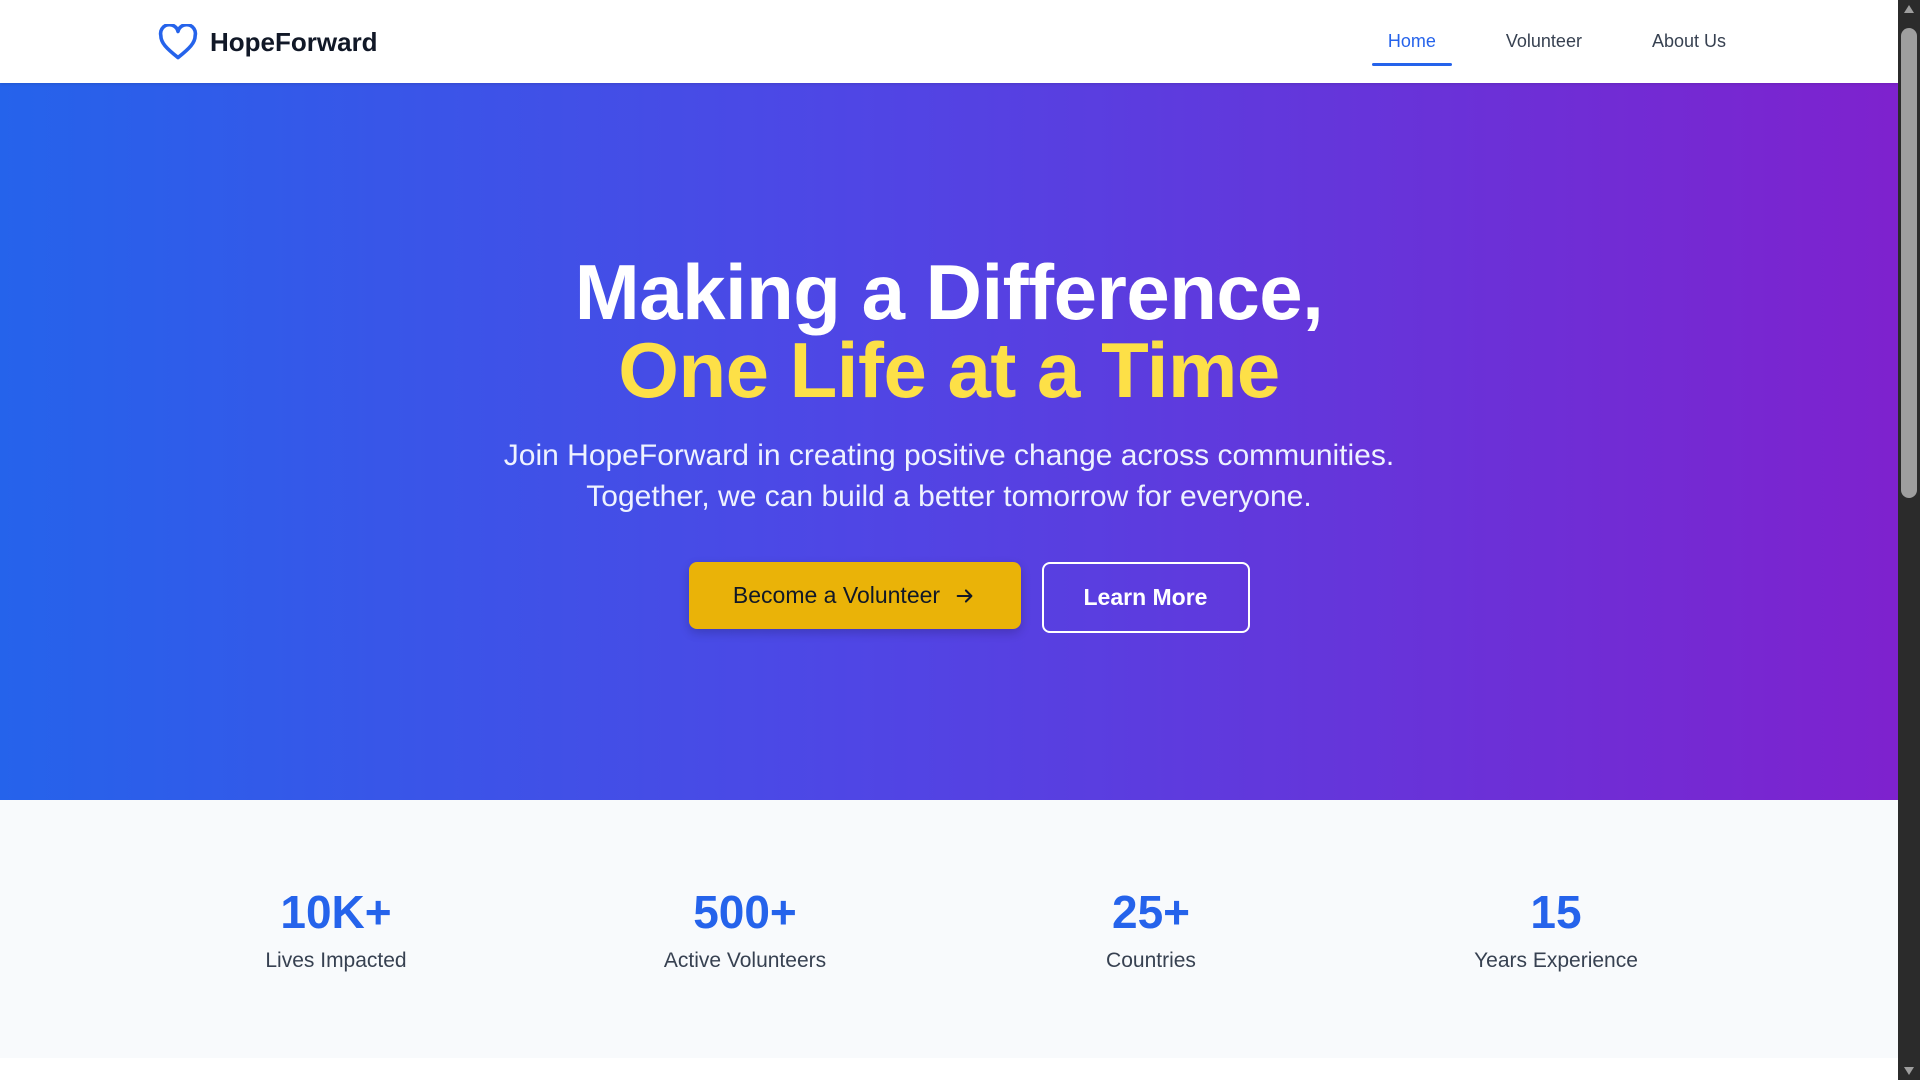  I want to click on hero-buttons: Become a Volunteer Learn More, so click(949, 597).